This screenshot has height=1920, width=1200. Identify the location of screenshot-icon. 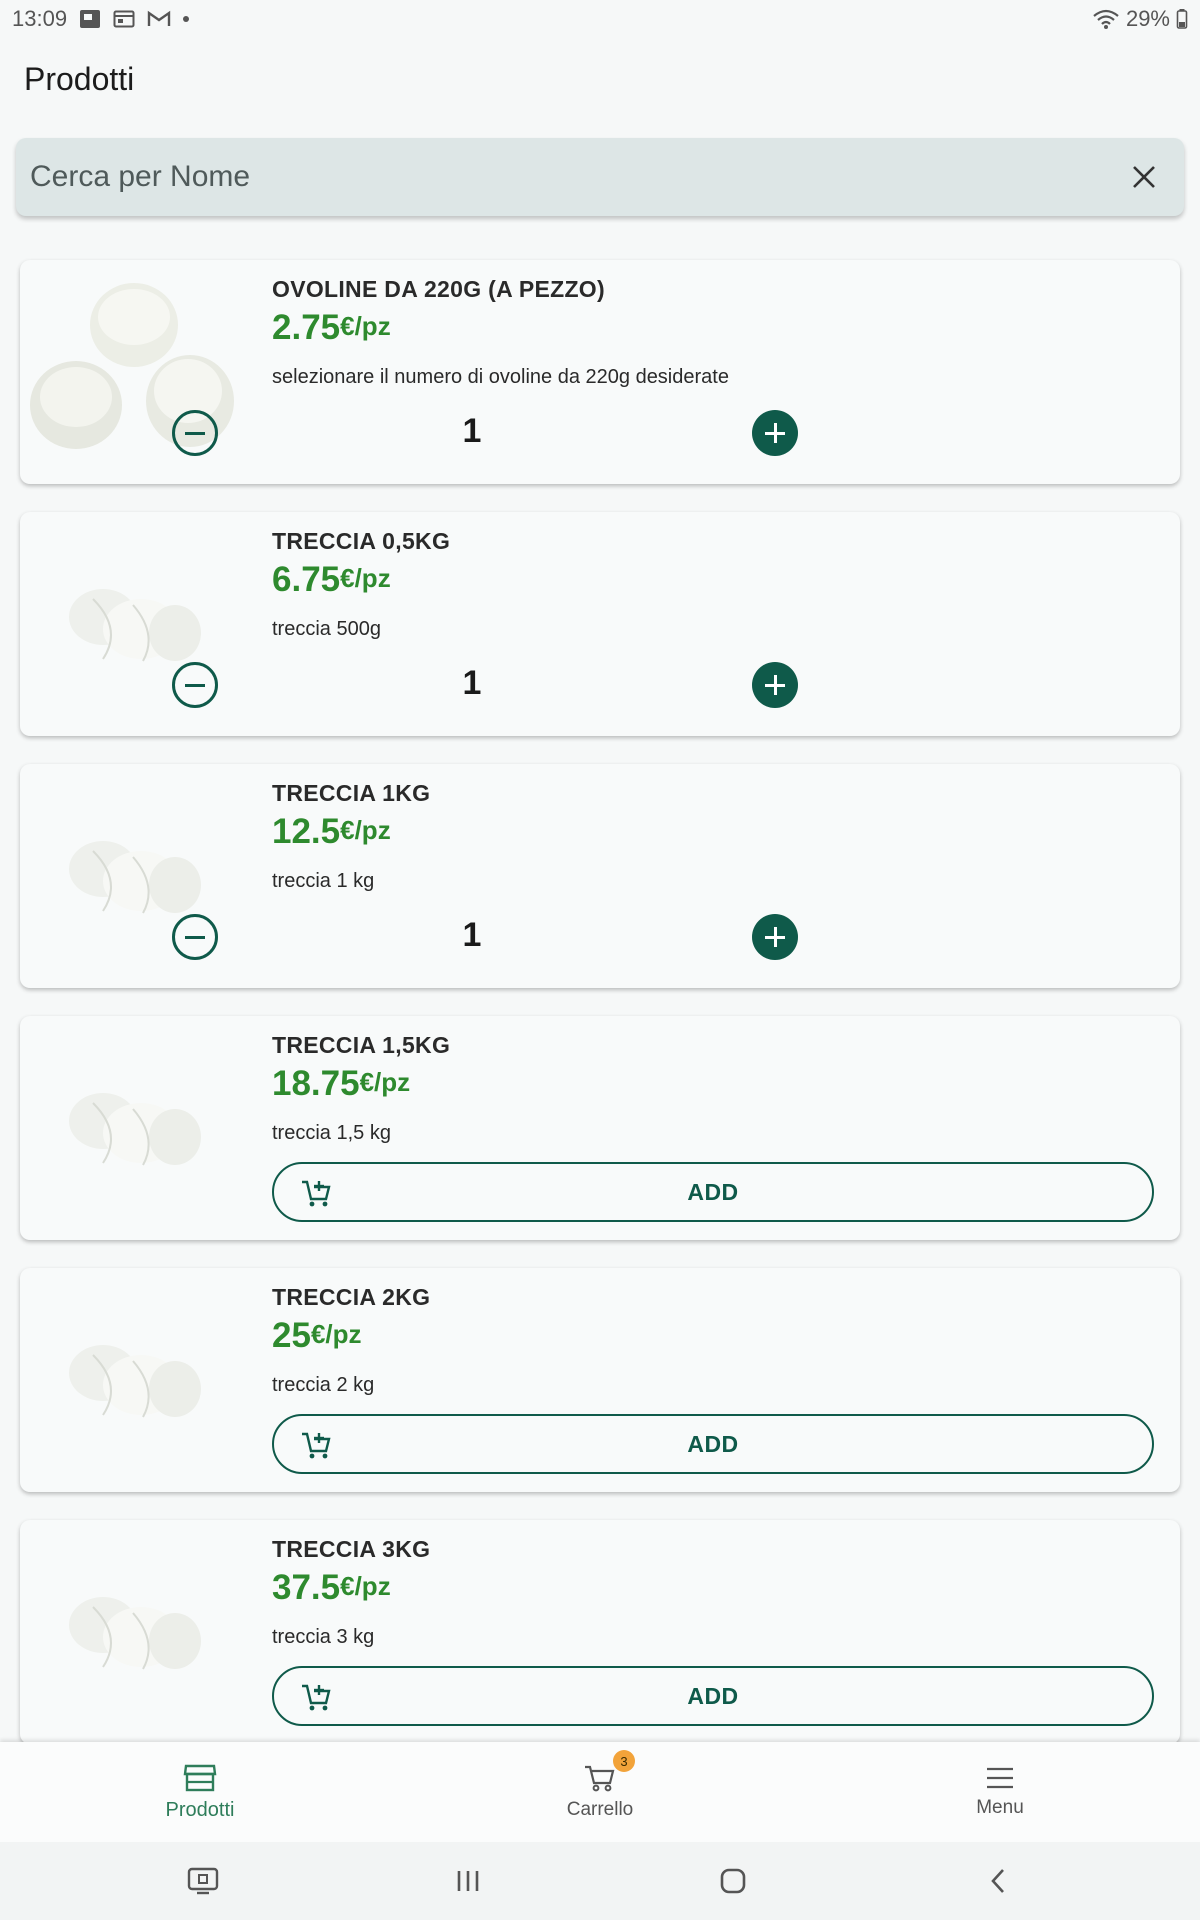
(90, 19).